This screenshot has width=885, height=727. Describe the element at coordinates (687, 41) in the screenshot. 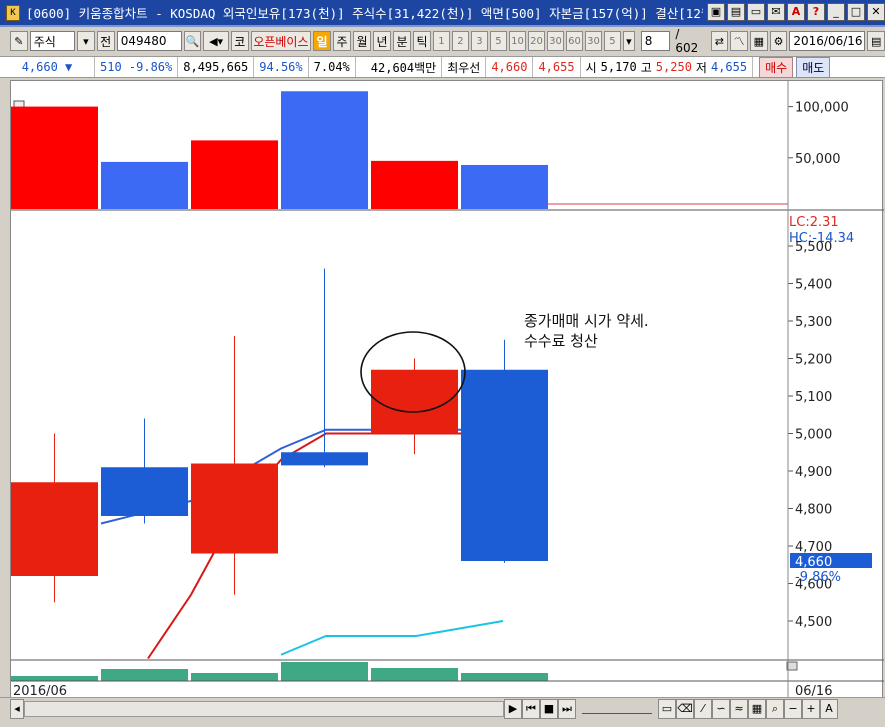

I see `count-total: / 602` at that location.